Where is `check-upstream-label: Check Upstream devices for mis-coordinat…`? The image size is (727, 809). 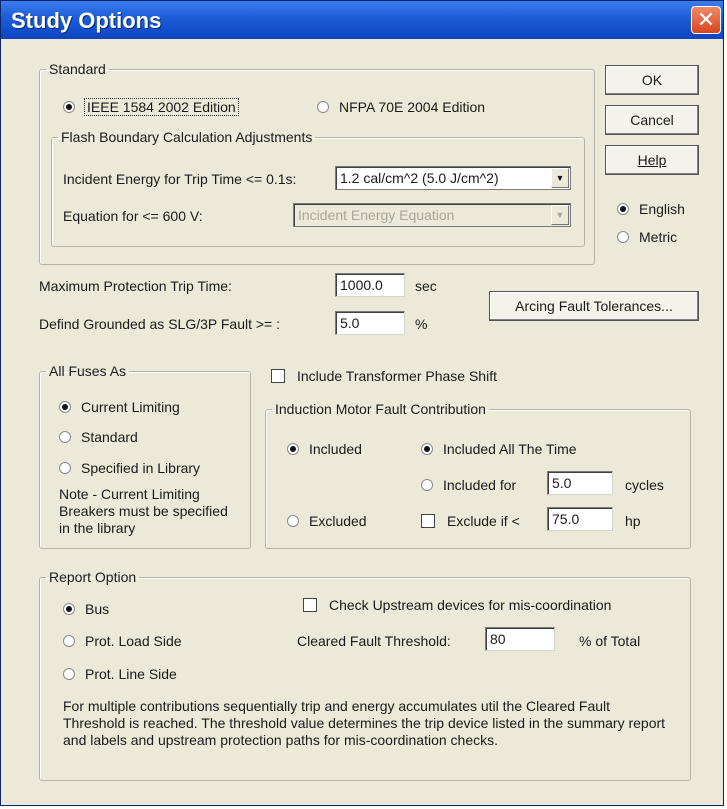
check-upstream-label: Check Upstream devices for mis-coordinat… is located at coordinates (470, 605).